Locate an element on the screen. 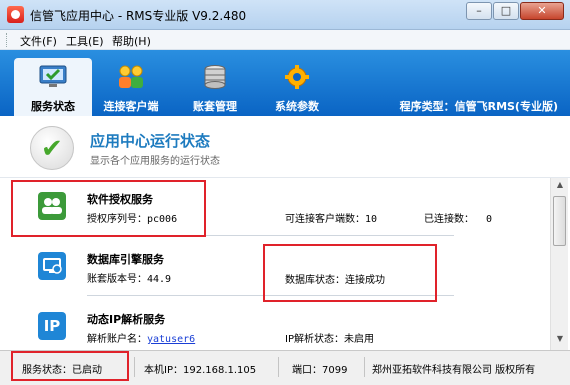  tab-connected-clients: 连接客户端 is located at coordinates (131, 87).